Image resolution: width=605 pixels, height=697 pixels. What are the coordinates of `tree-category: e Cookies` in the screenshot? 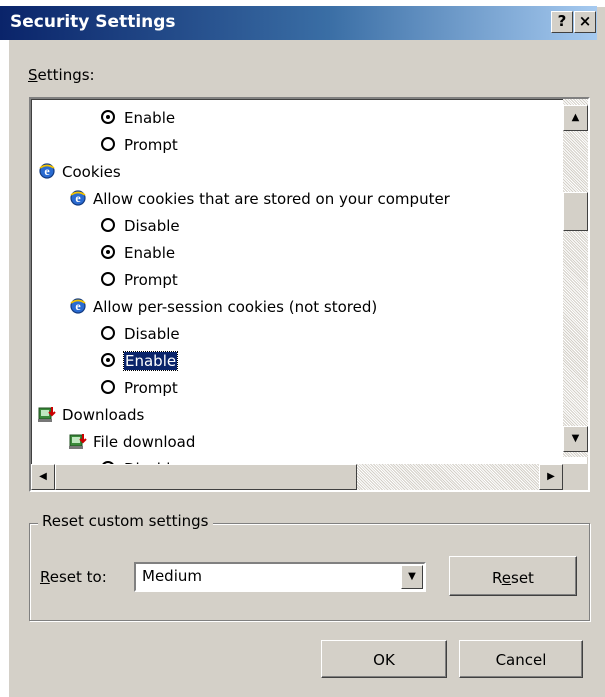 It's located at (79, 172).